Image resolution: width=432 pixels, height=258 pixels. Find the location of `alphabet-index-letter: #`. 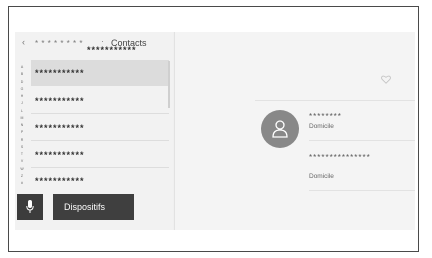

alphabet-index-letter: # is located at coordinates (22, 183).